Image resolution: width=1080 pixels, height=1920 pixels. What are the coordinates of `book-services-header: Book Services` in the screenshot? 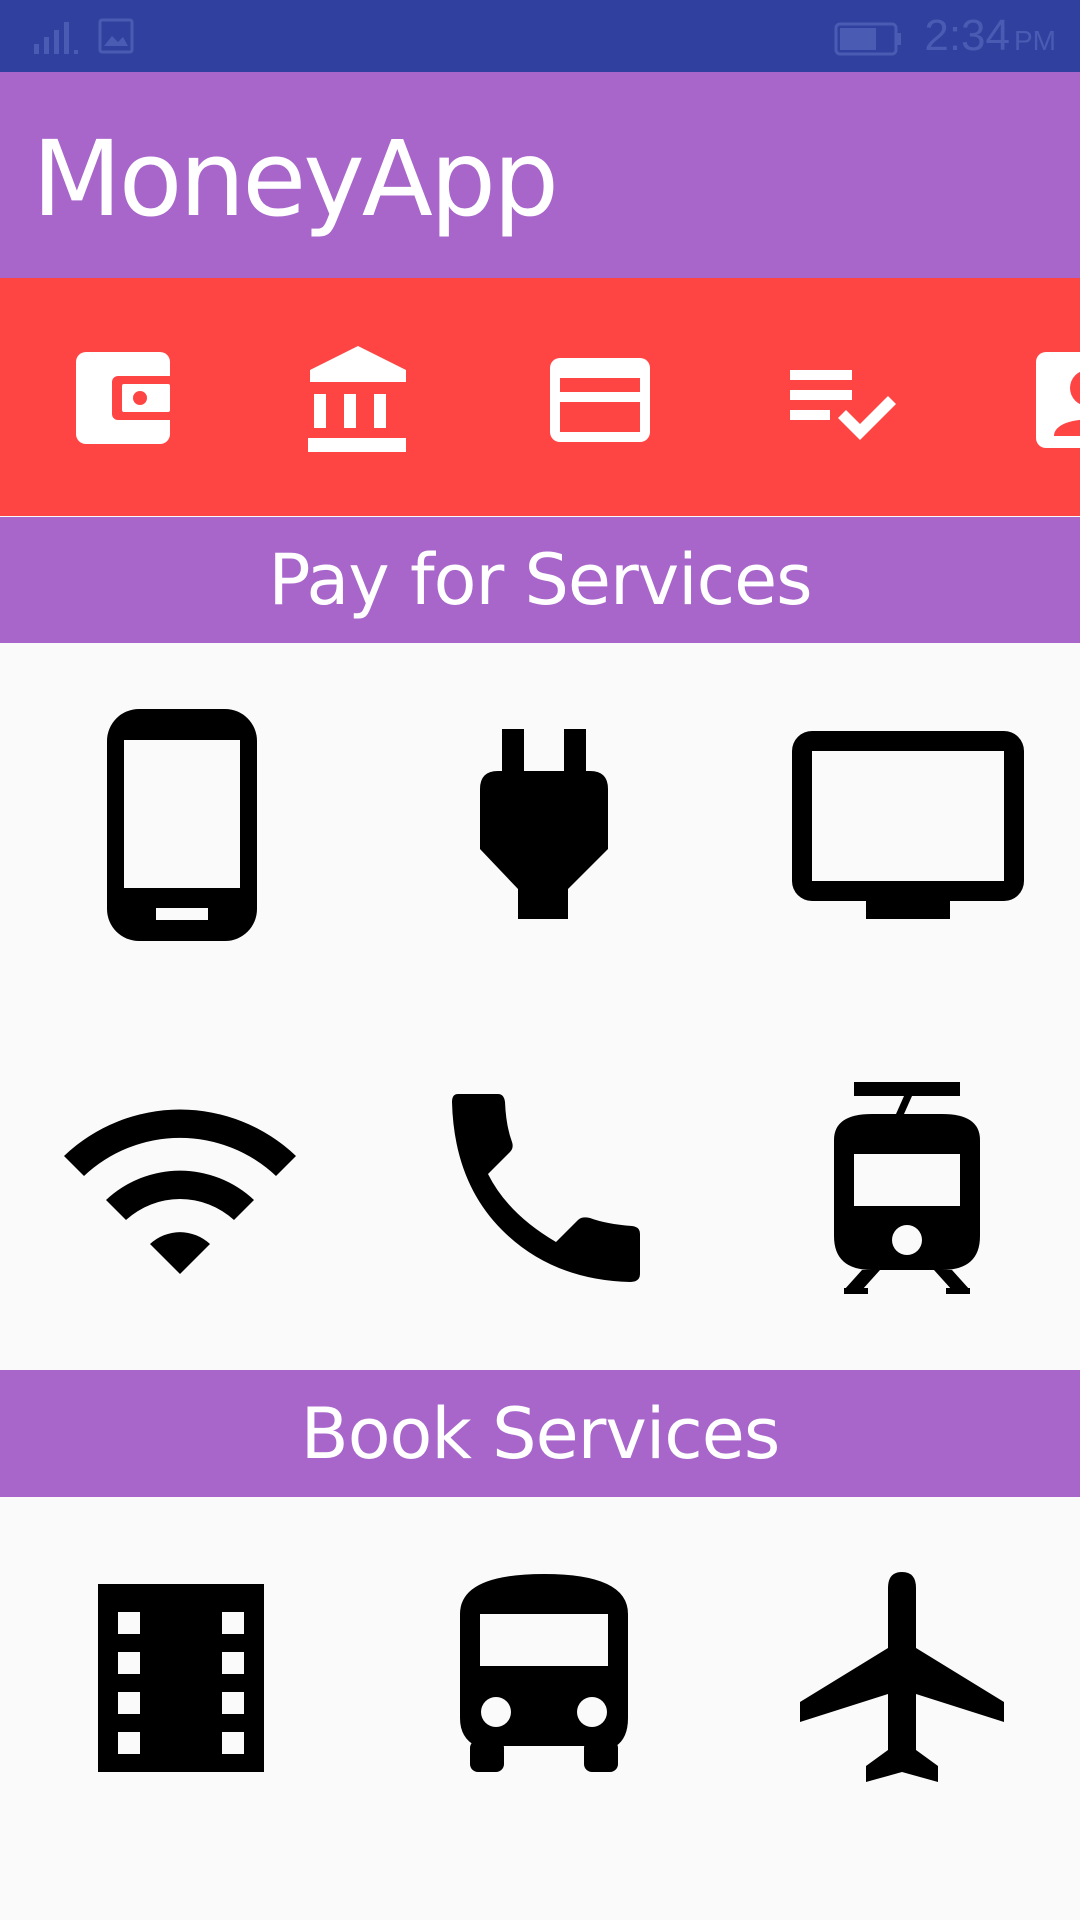 It's located at (540, 1433).